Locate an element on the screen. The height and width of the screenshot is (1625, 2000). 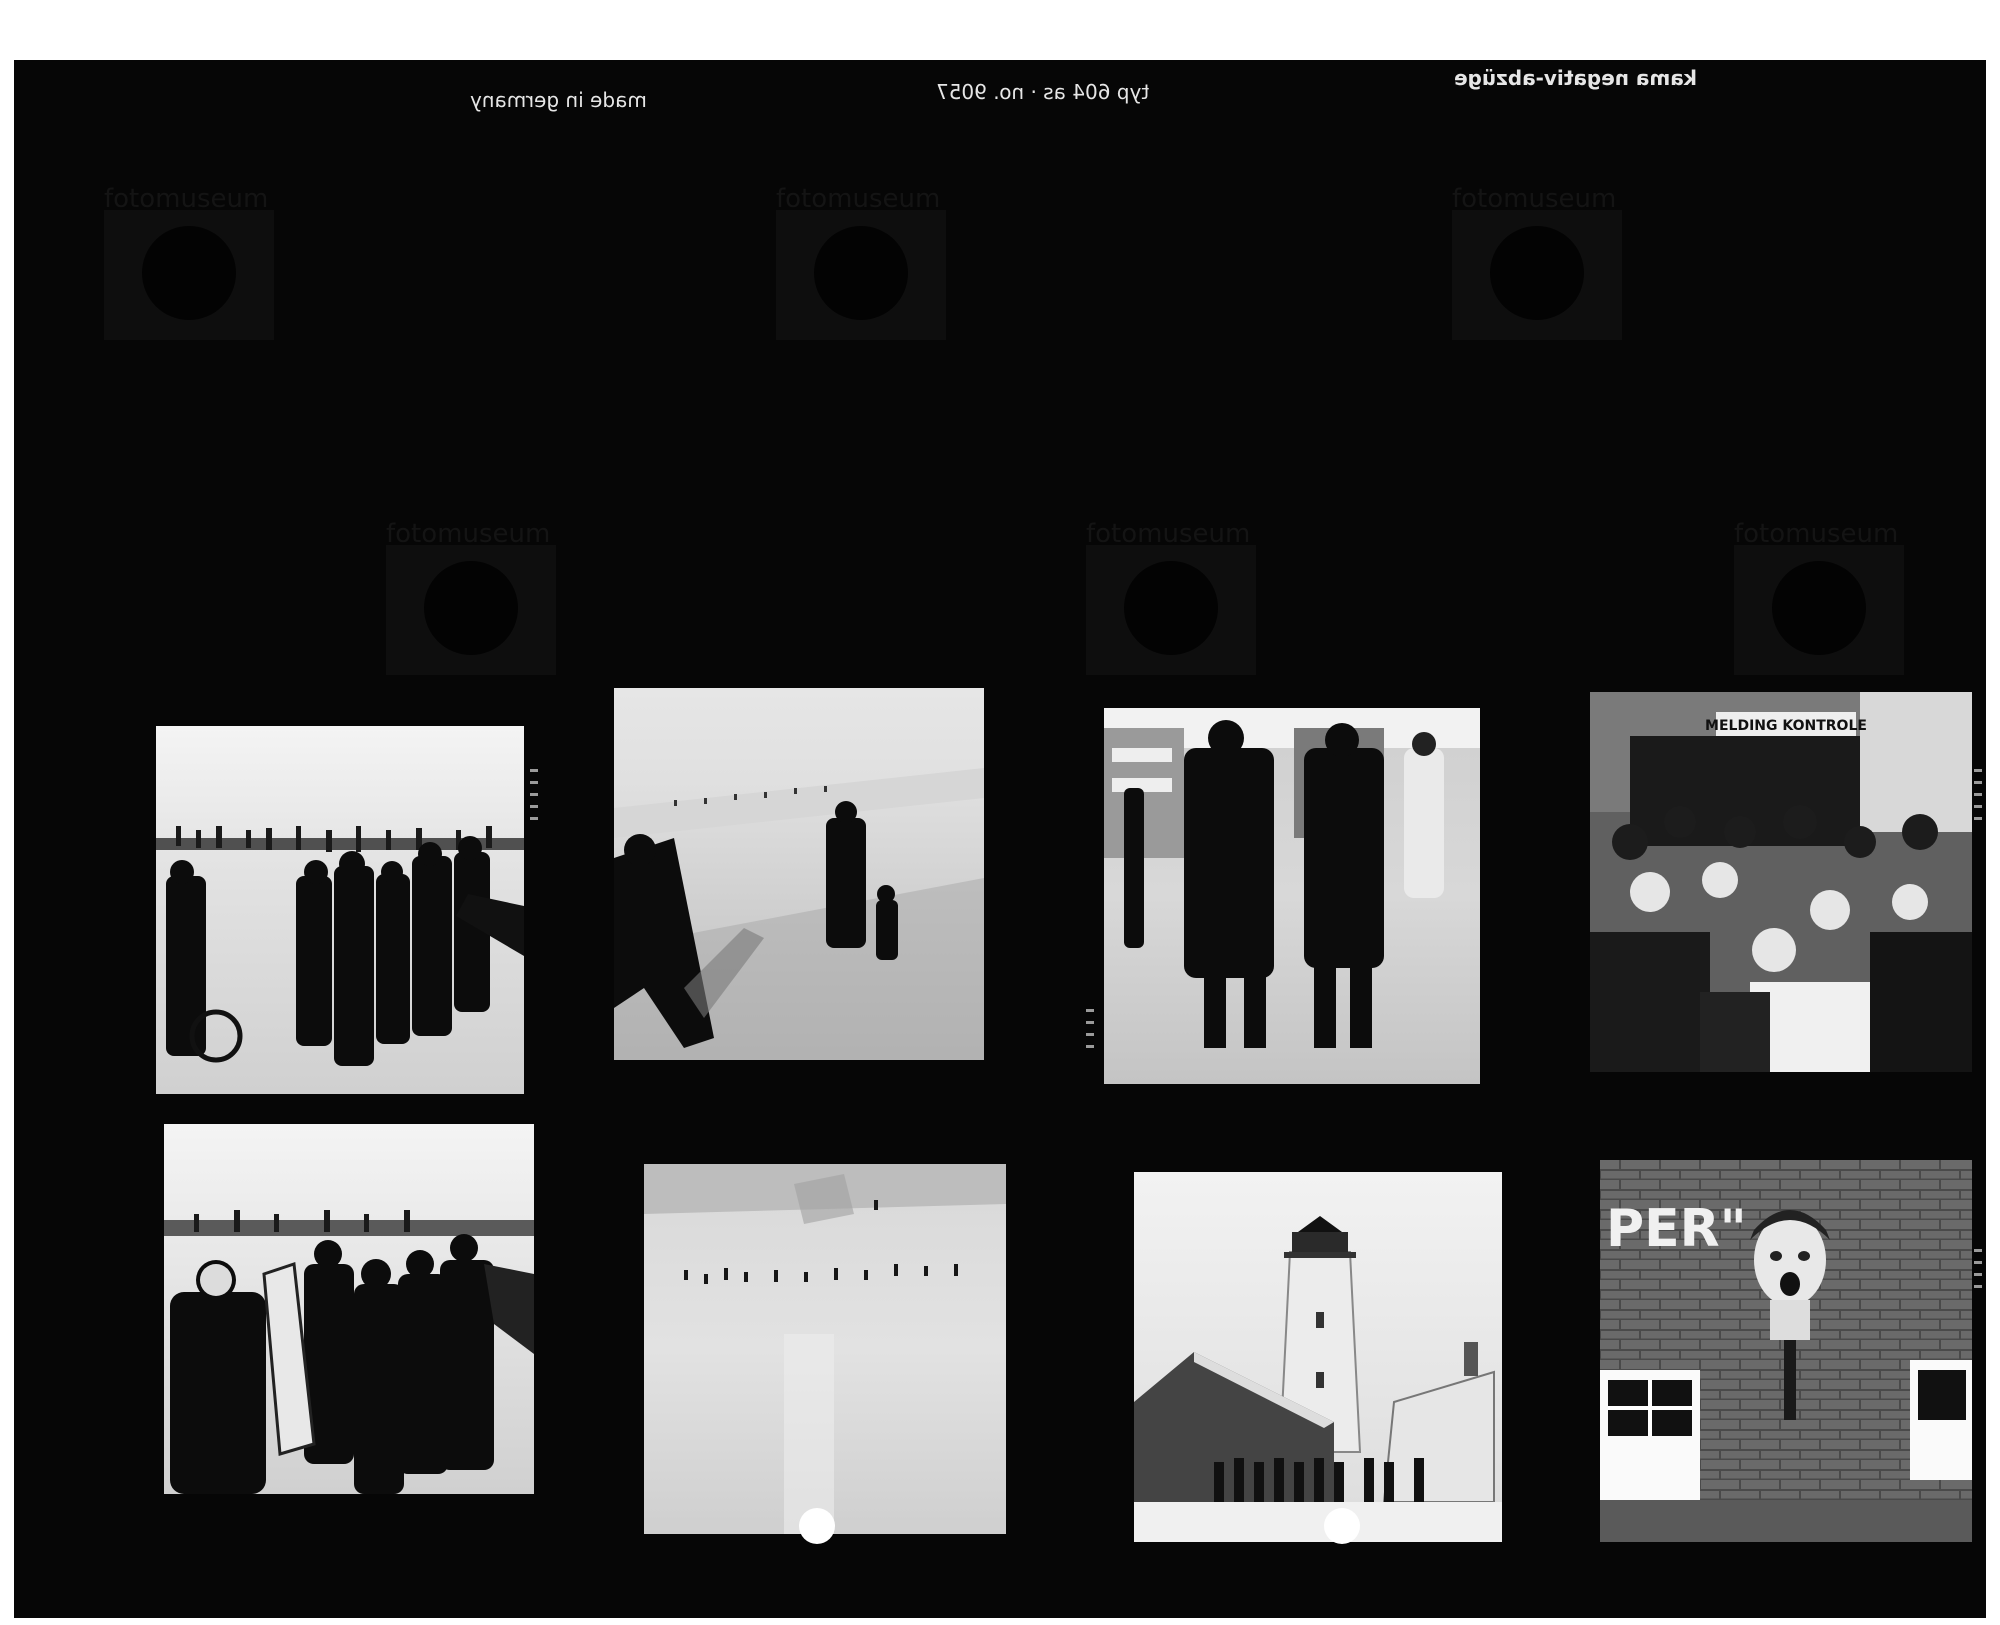
edge-text-film-type: typ 604 as · no. 9057 is located at coordinates (1043, 92).